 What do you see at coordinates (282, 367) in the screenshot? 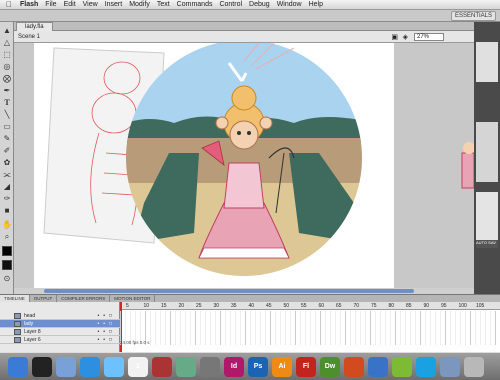
I see `illustrator-icon: Ai` at bounding box center [282, 367].